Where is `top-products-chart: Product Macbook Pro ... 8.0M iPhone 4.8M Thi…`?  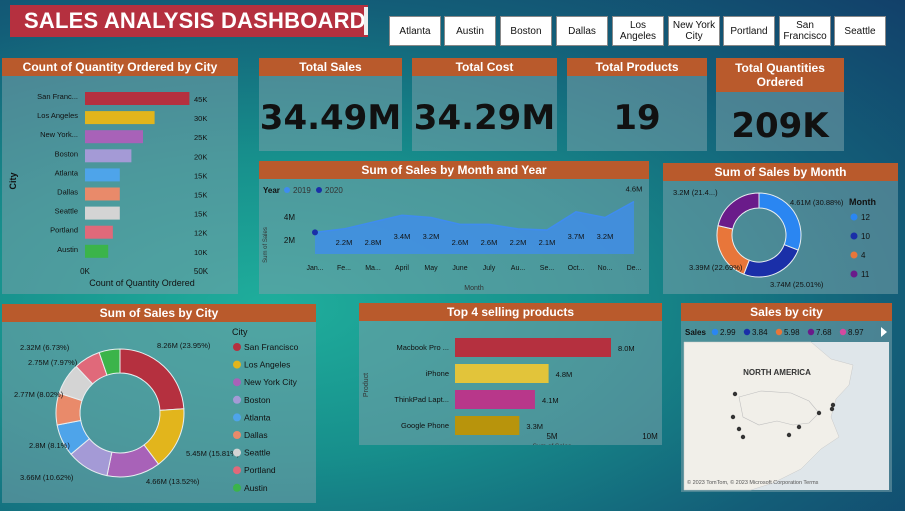 top-products-chart: Product Macbook Pro ... 8.0M iPhone 4.8M Thi… is located at coordinates (510, 391).